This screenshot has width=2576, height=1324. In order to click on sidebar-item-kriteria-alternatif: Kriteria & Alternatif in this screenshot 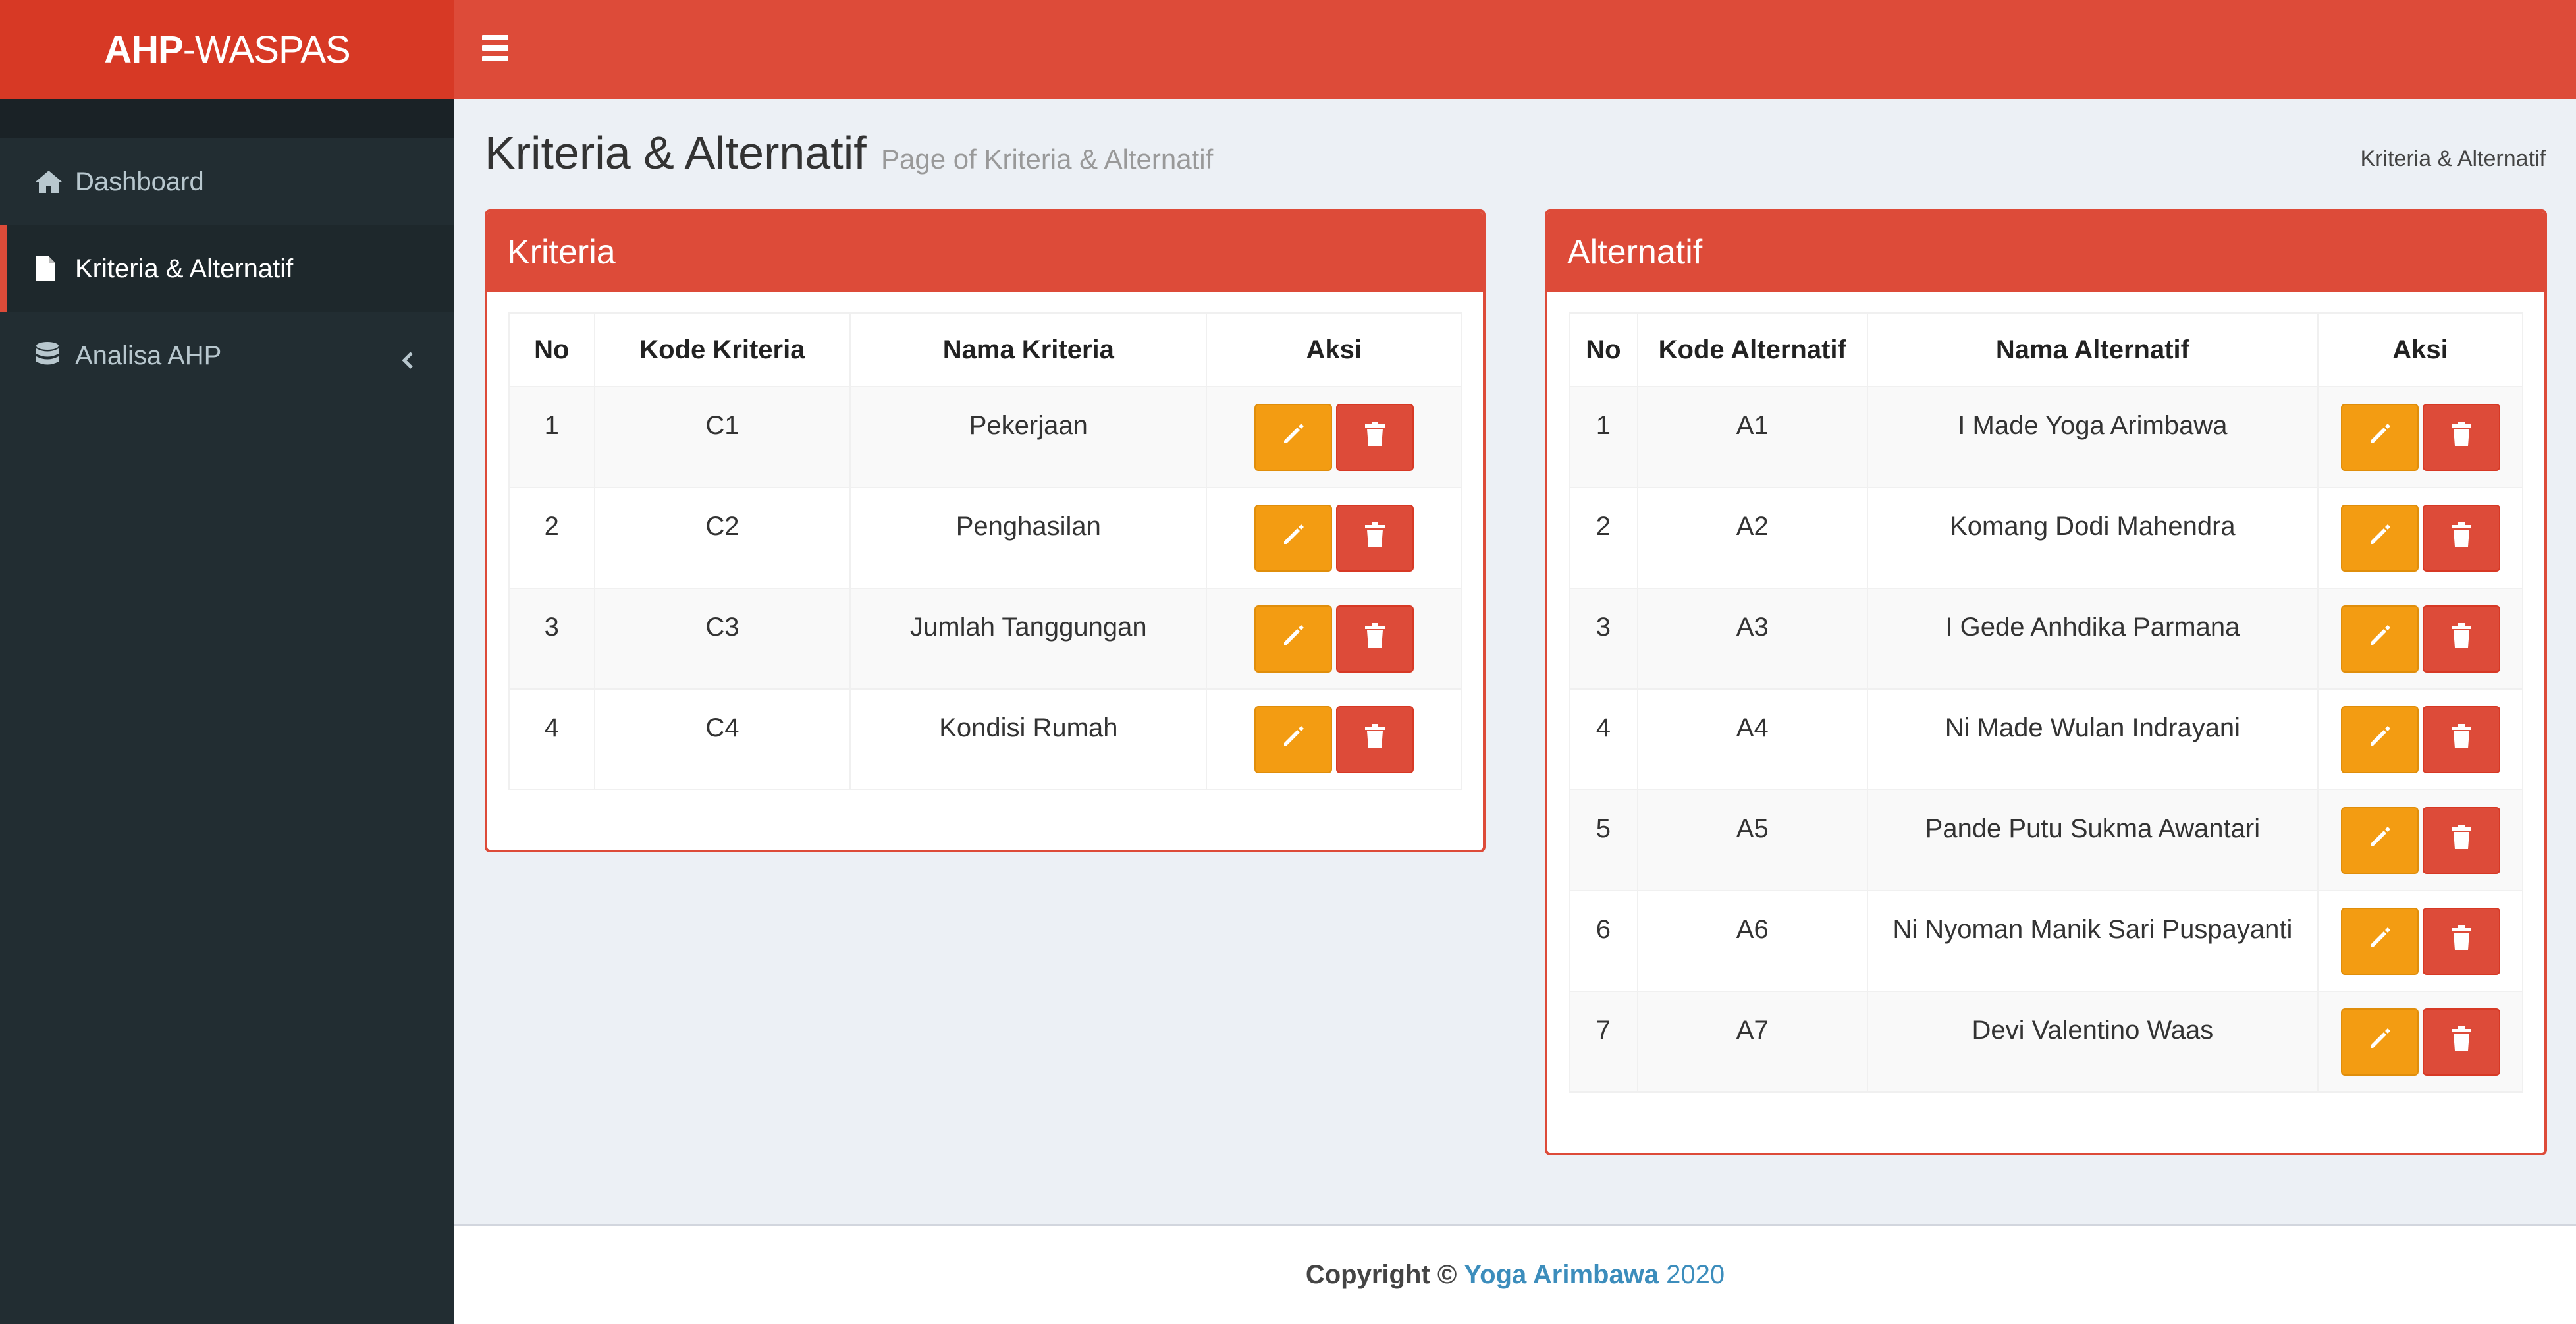, I will do `click(227, 268)`.